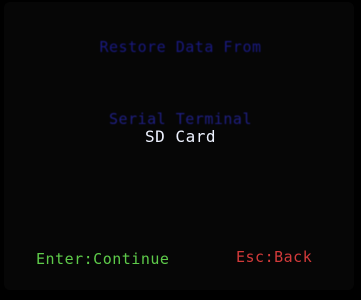 The height and width of the screenshot is (300, 361). Describe the element at coordinates (102, 259) in the screenshot. I see `continue-hint: Enter:Continue` at that location.